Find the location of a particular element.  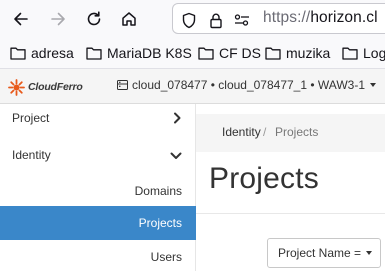

bookmark-folder-muzika: muzika is located at coordinates (297, 53).